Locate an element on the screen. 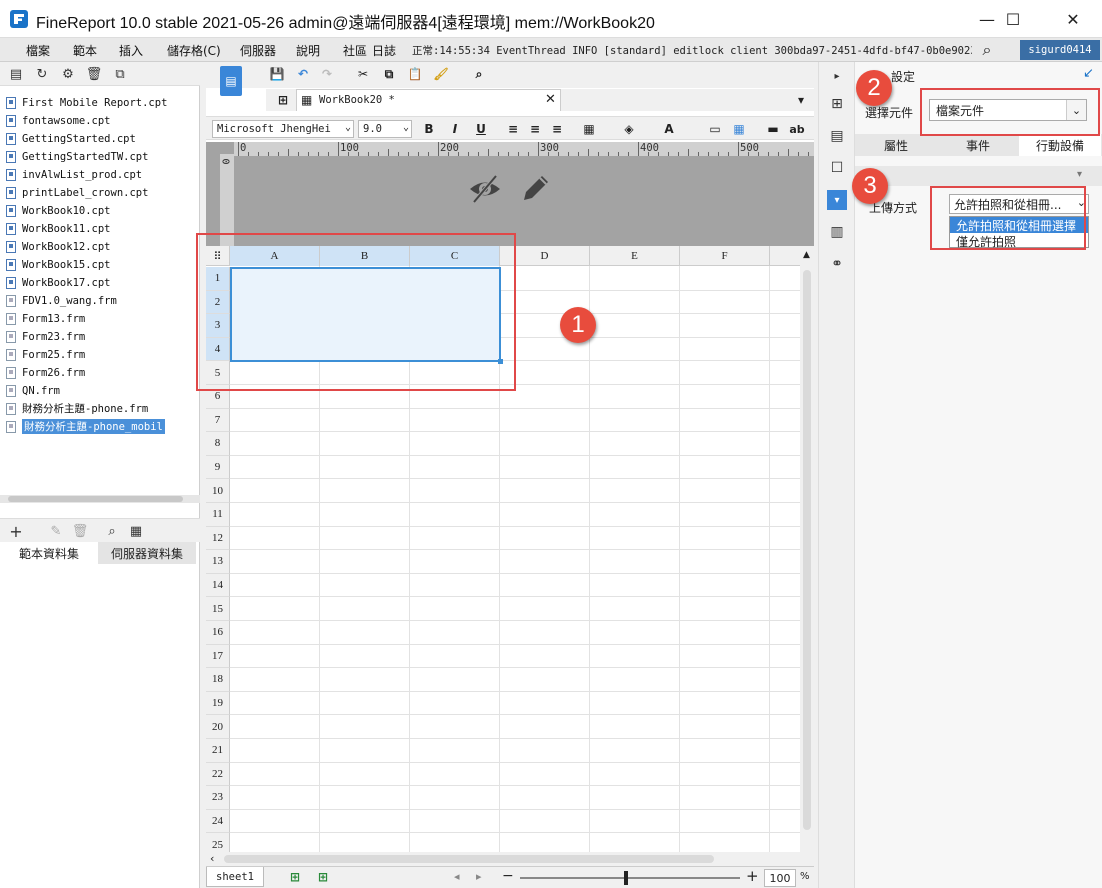 This screenshot has width=1102, height=888. float-element-icon: ☐ is located at coordinates (837, 168).